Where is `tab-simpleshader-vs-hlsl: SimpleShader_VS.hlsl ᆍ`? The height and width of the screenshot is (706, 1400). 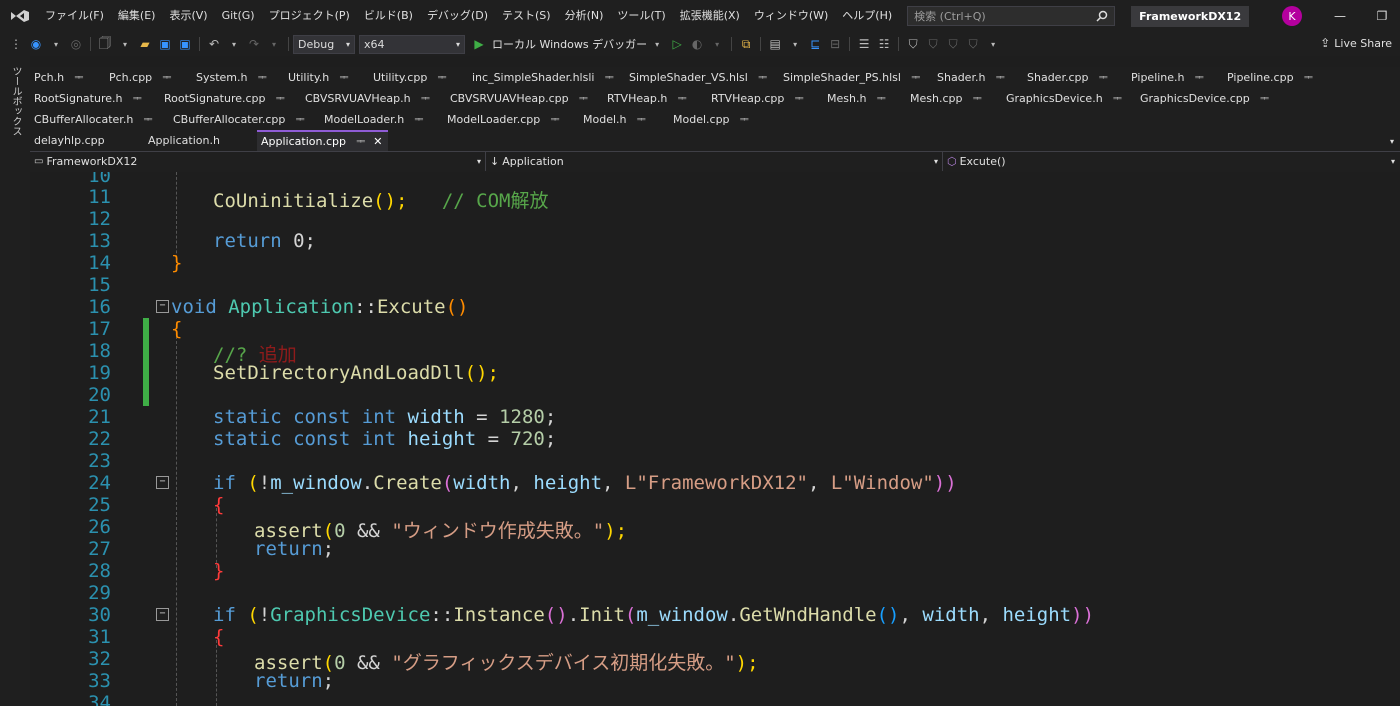 tab-simpleshader-vs-hlsl: SimpleShader_VS.hlsl ᆍ is located at coordinates (696, 77).